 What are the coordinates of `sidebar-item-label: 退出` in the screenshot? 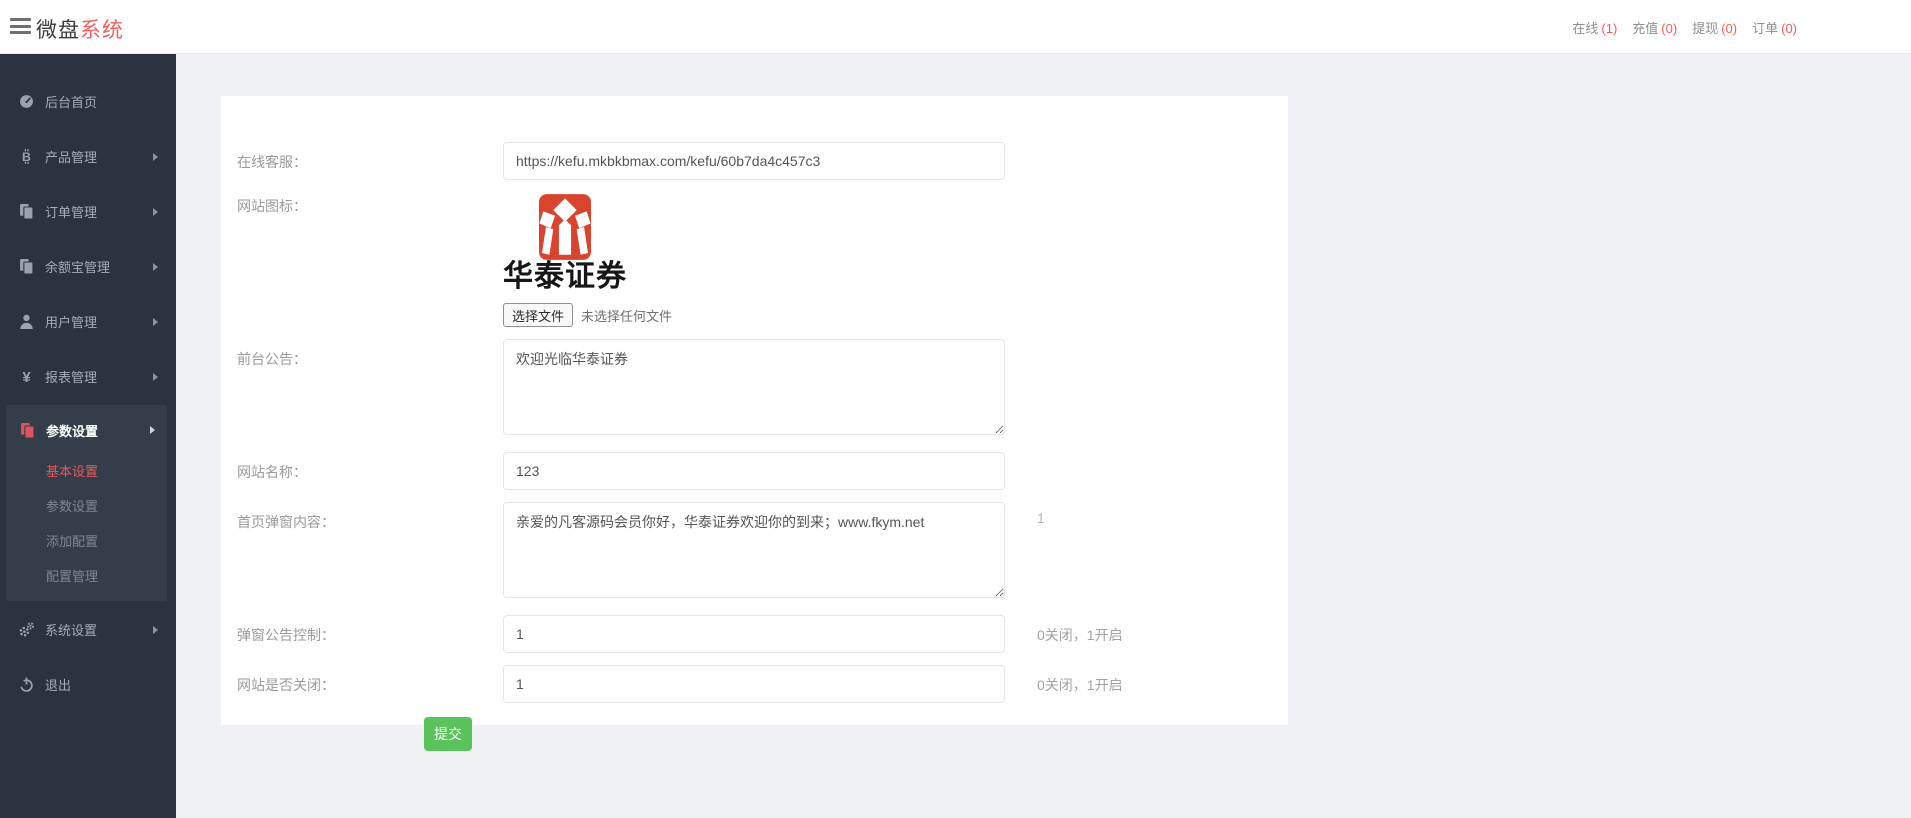 It's located at (58, 685).